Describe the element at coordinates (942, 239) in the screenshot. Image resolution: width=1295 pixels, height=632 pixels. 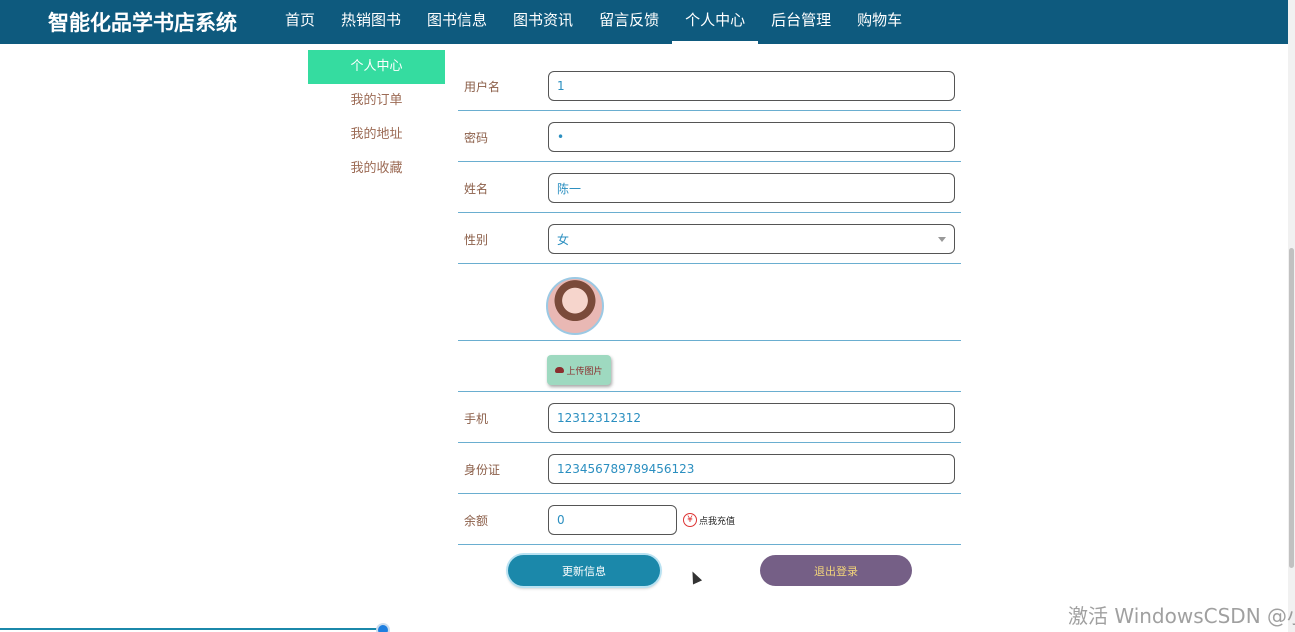
I see `chevron-down-icon` at that location.